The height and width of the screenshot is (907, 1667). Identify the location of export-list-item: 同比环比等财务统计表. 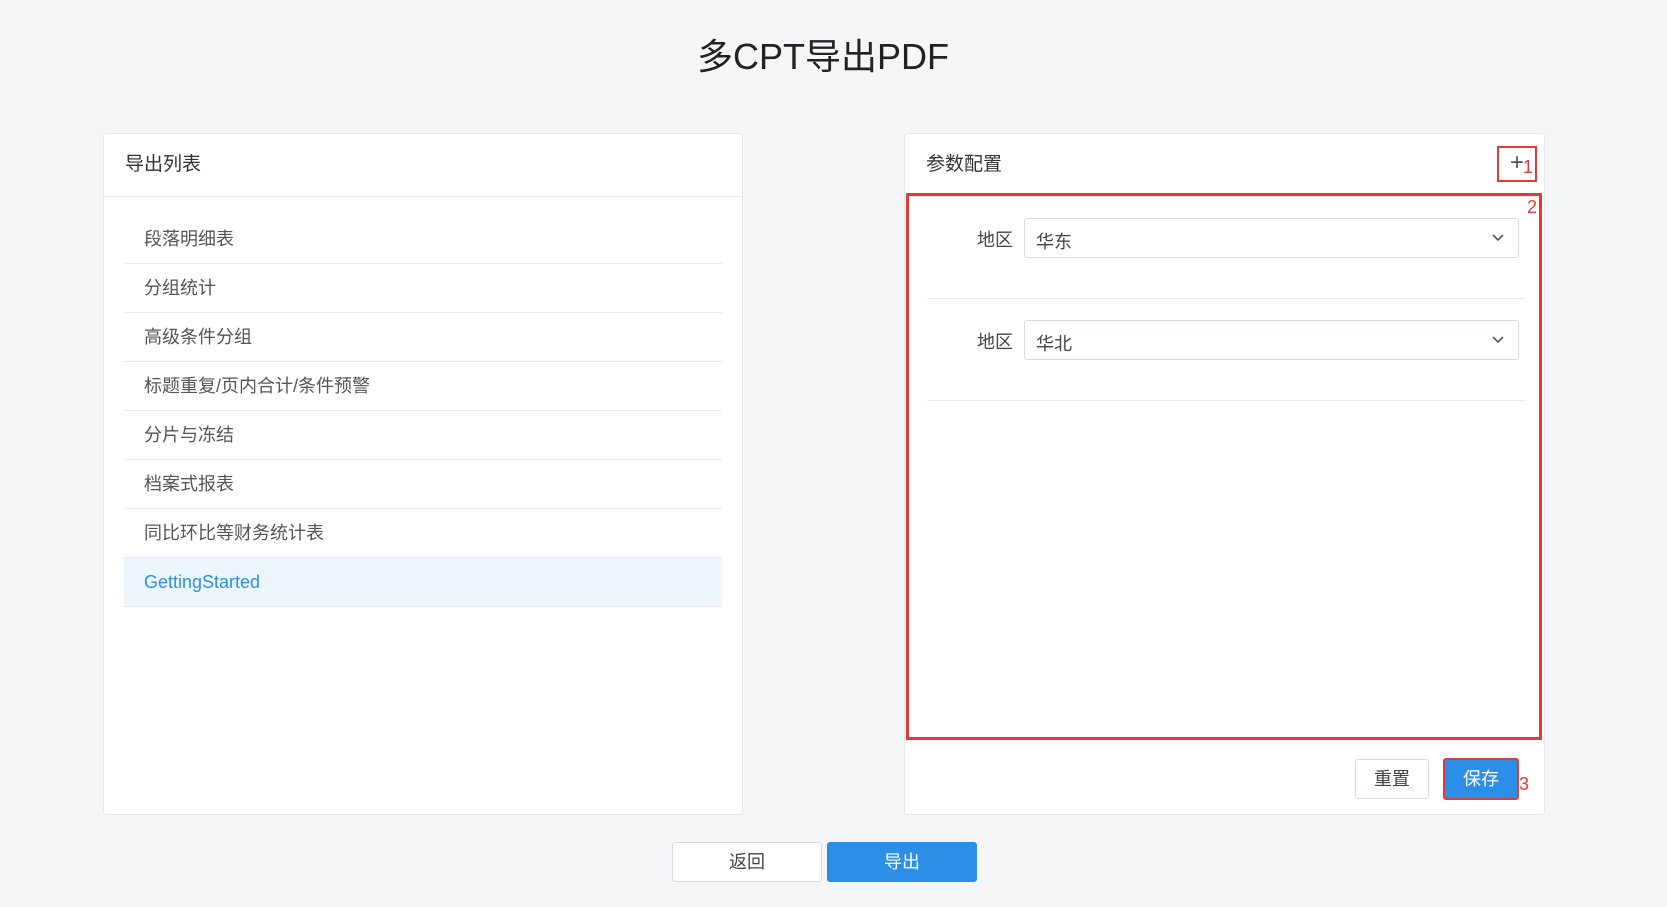
(423, 533).